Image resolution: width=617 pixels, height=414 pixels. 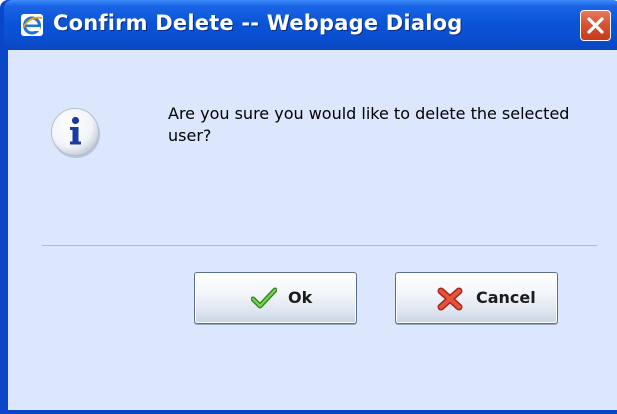 I want to click on close-button, so click(x=595, y=25).